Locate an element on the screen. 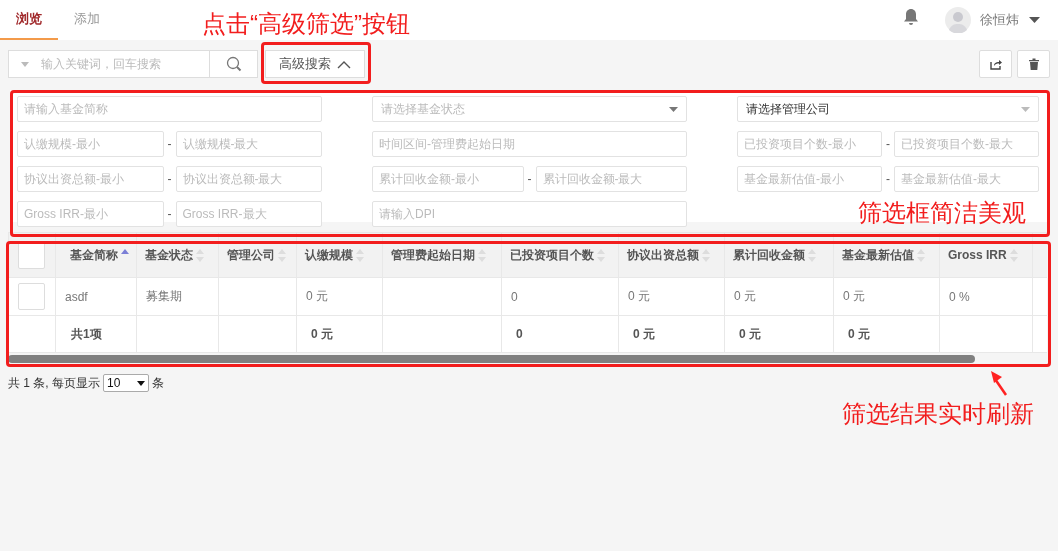  share-icon is located at coordinates (995, 64).